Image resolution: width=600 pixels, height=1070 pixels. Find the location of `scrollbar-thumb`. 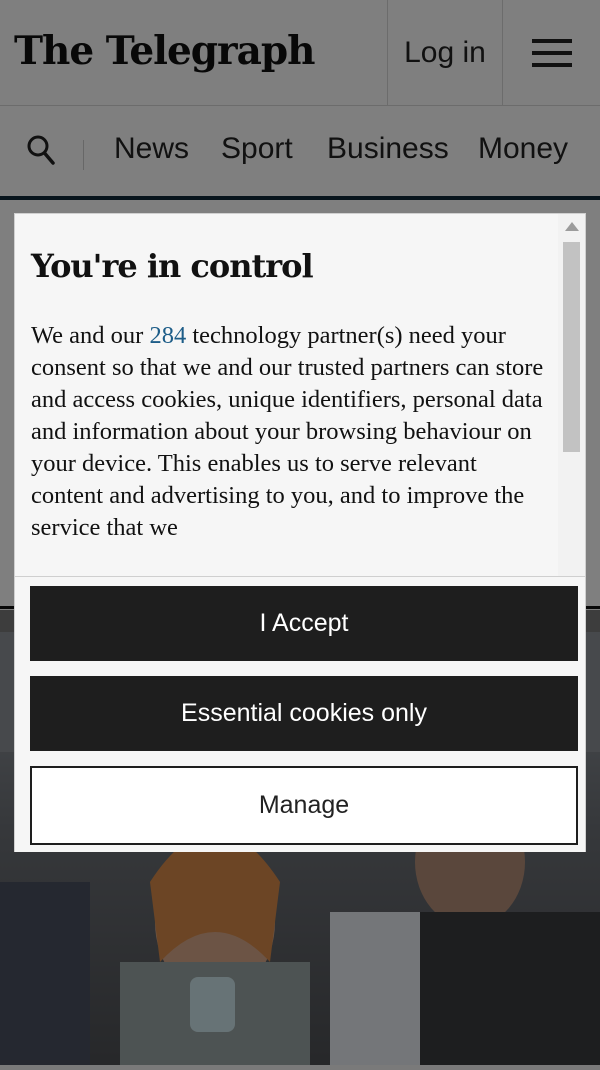

scrollbar-thumb is located at coordinates (571, 347).